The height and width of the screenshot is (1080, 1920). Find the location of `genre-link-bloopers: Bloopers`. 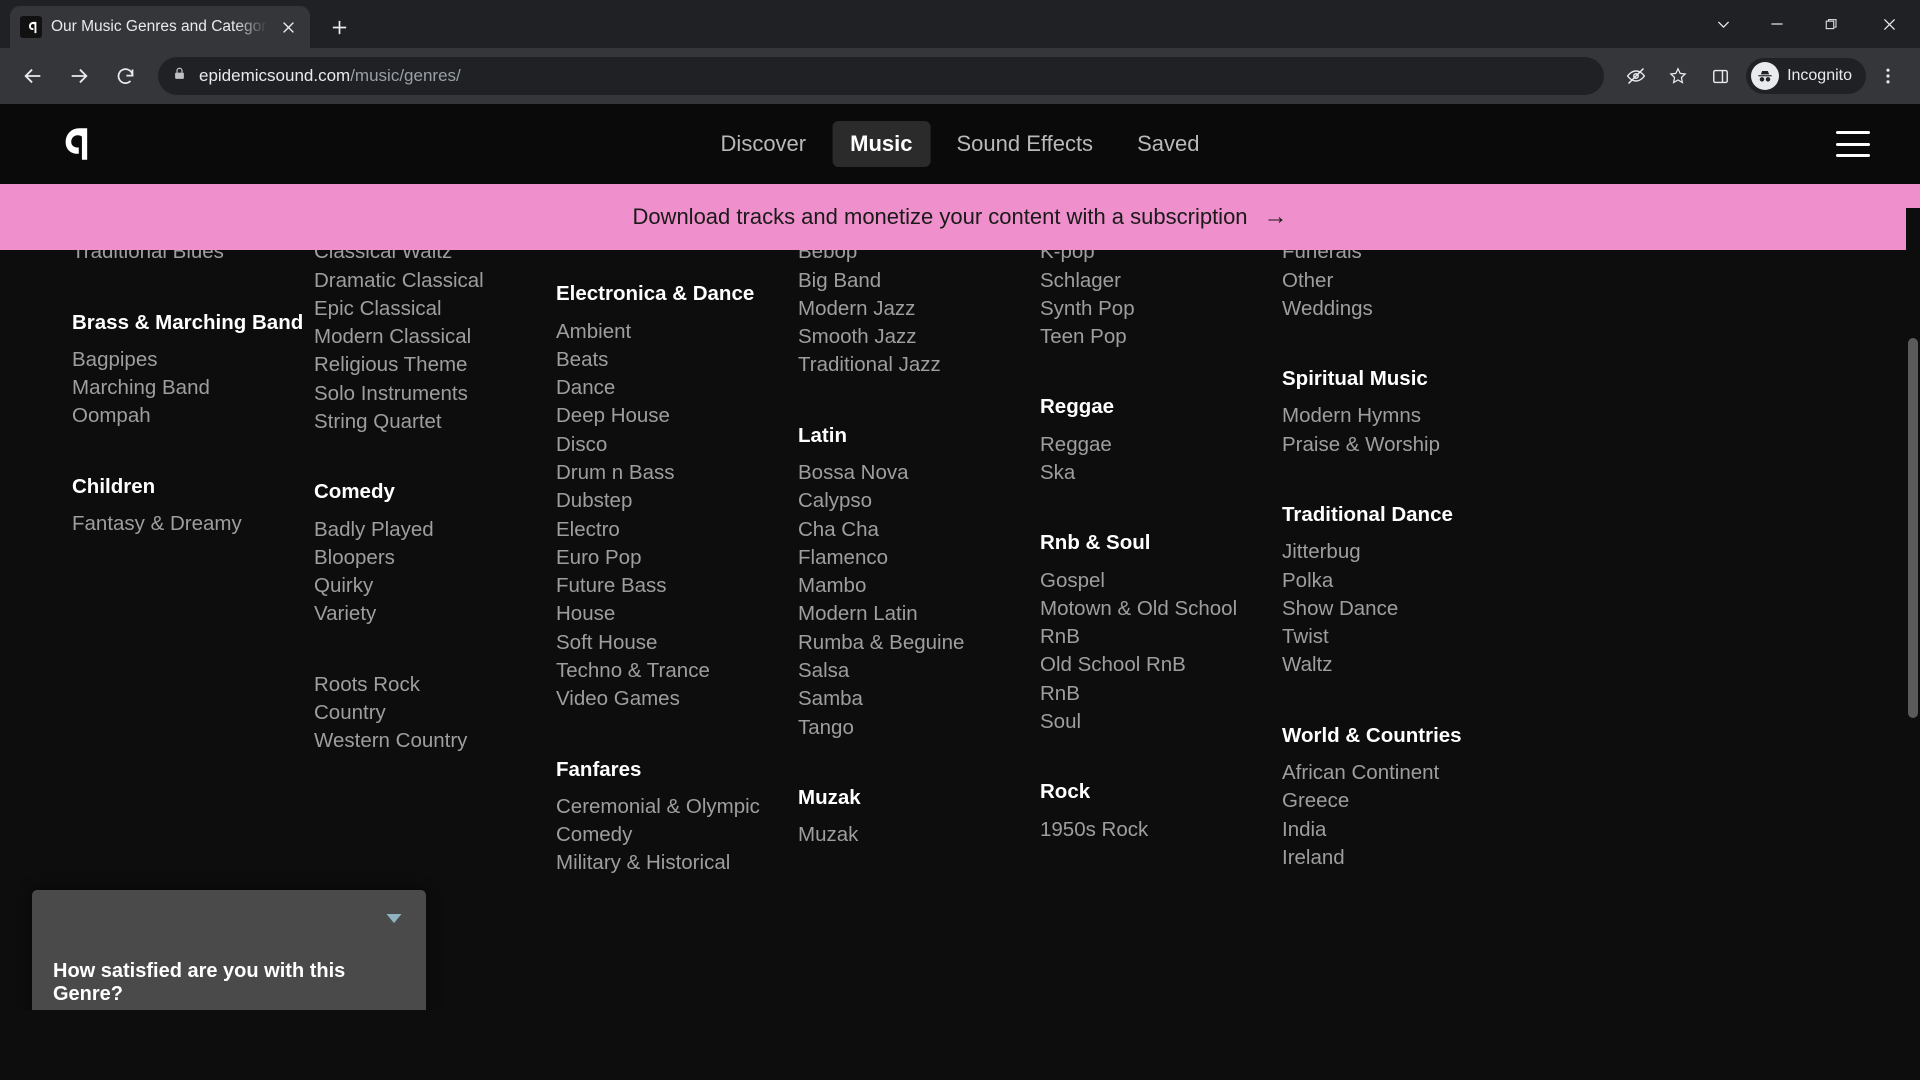

genre-link-bloopers: Bloopers is located at coordinates (435, 558).